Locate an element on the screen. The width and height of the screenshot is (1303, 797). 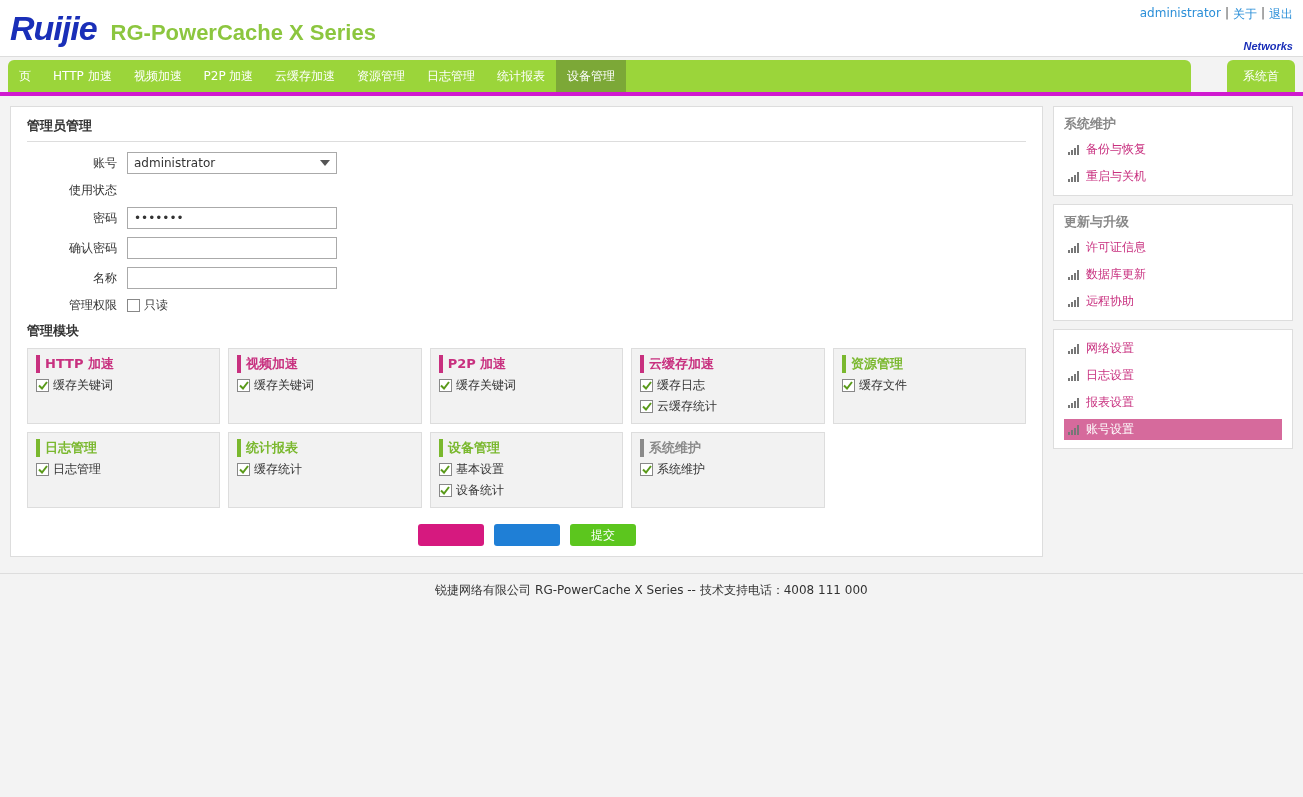
module-title: 系统维护 is located at coordinates (728, 448).